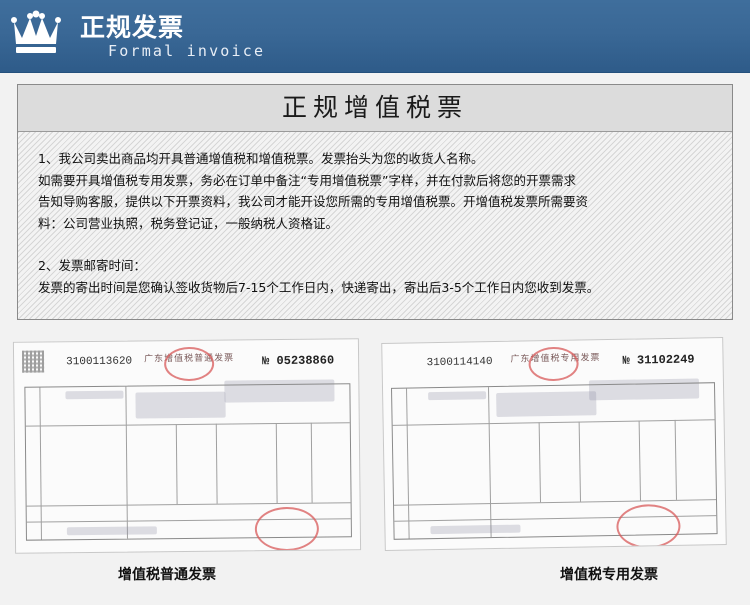 The image size is (750, 605). I want to click on header-subtitle: Formal invoice, so click(187, 51).